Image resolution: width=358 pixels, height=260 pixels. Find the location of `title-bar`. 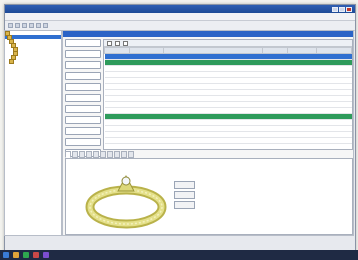

title-bar is located at coordinates (180, 9).